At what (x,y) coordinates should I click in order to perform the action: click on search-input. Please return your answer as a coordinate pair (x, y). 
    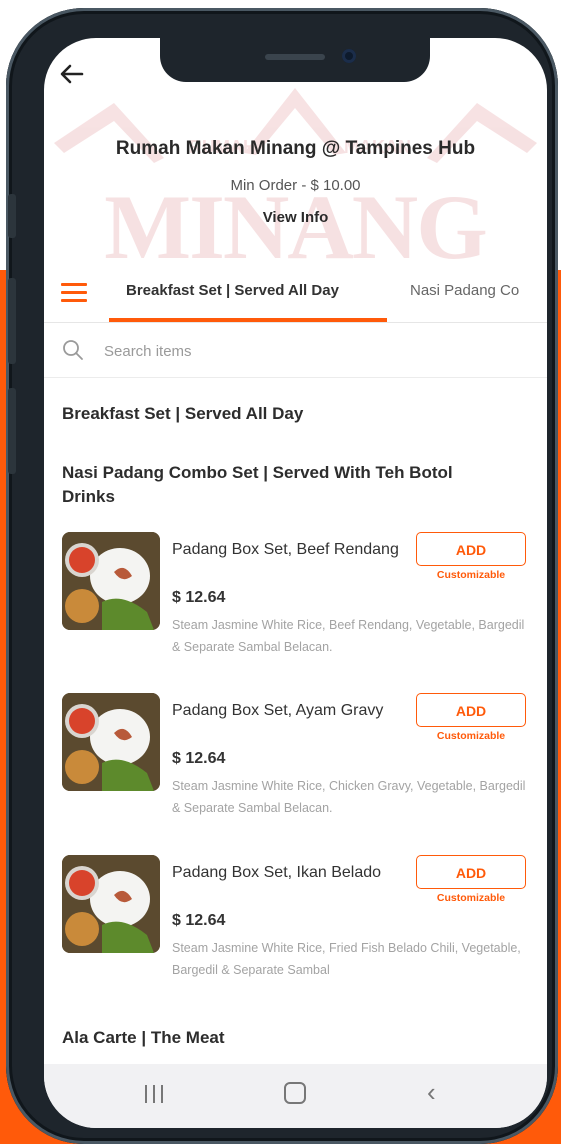
    Looking at the image, I should click on (304, 351).